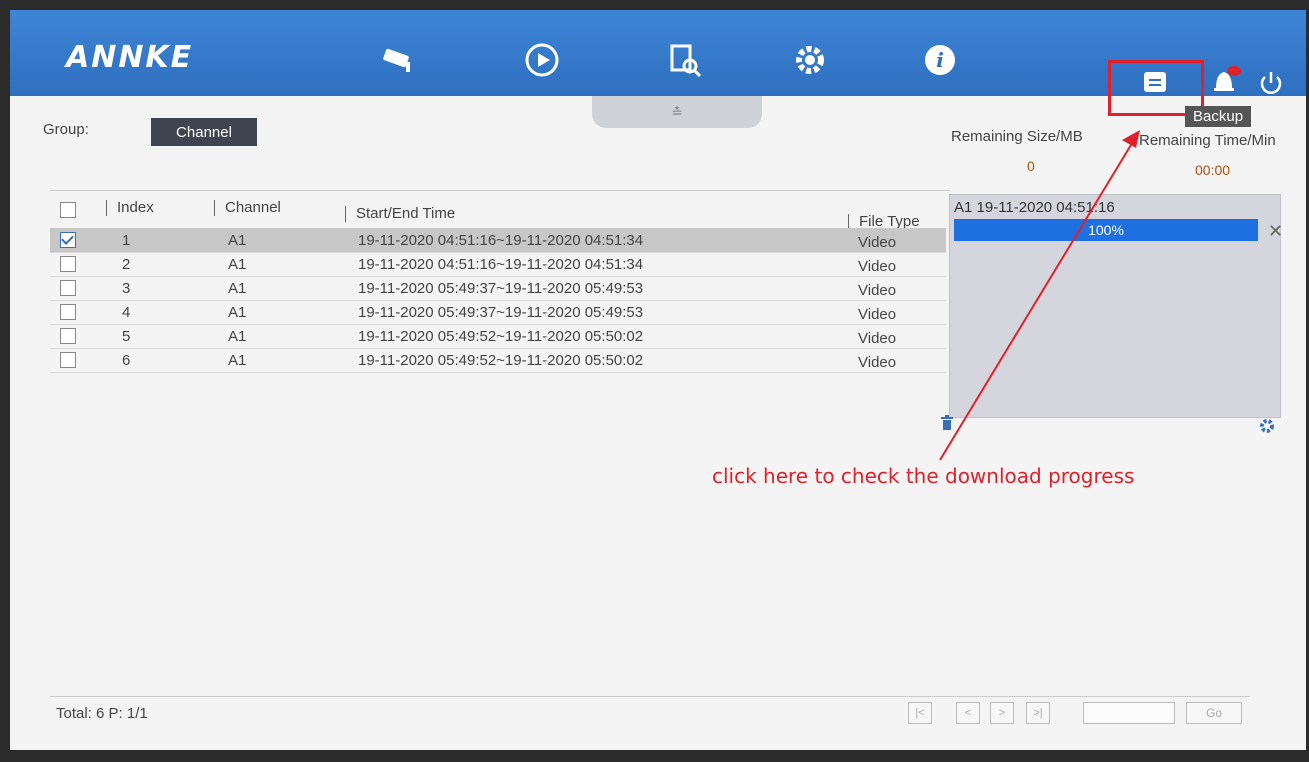  What do you see at coordinates (1271, 83) in the screenshot?
I see `power-icon` at bounding box center [1271, 83].